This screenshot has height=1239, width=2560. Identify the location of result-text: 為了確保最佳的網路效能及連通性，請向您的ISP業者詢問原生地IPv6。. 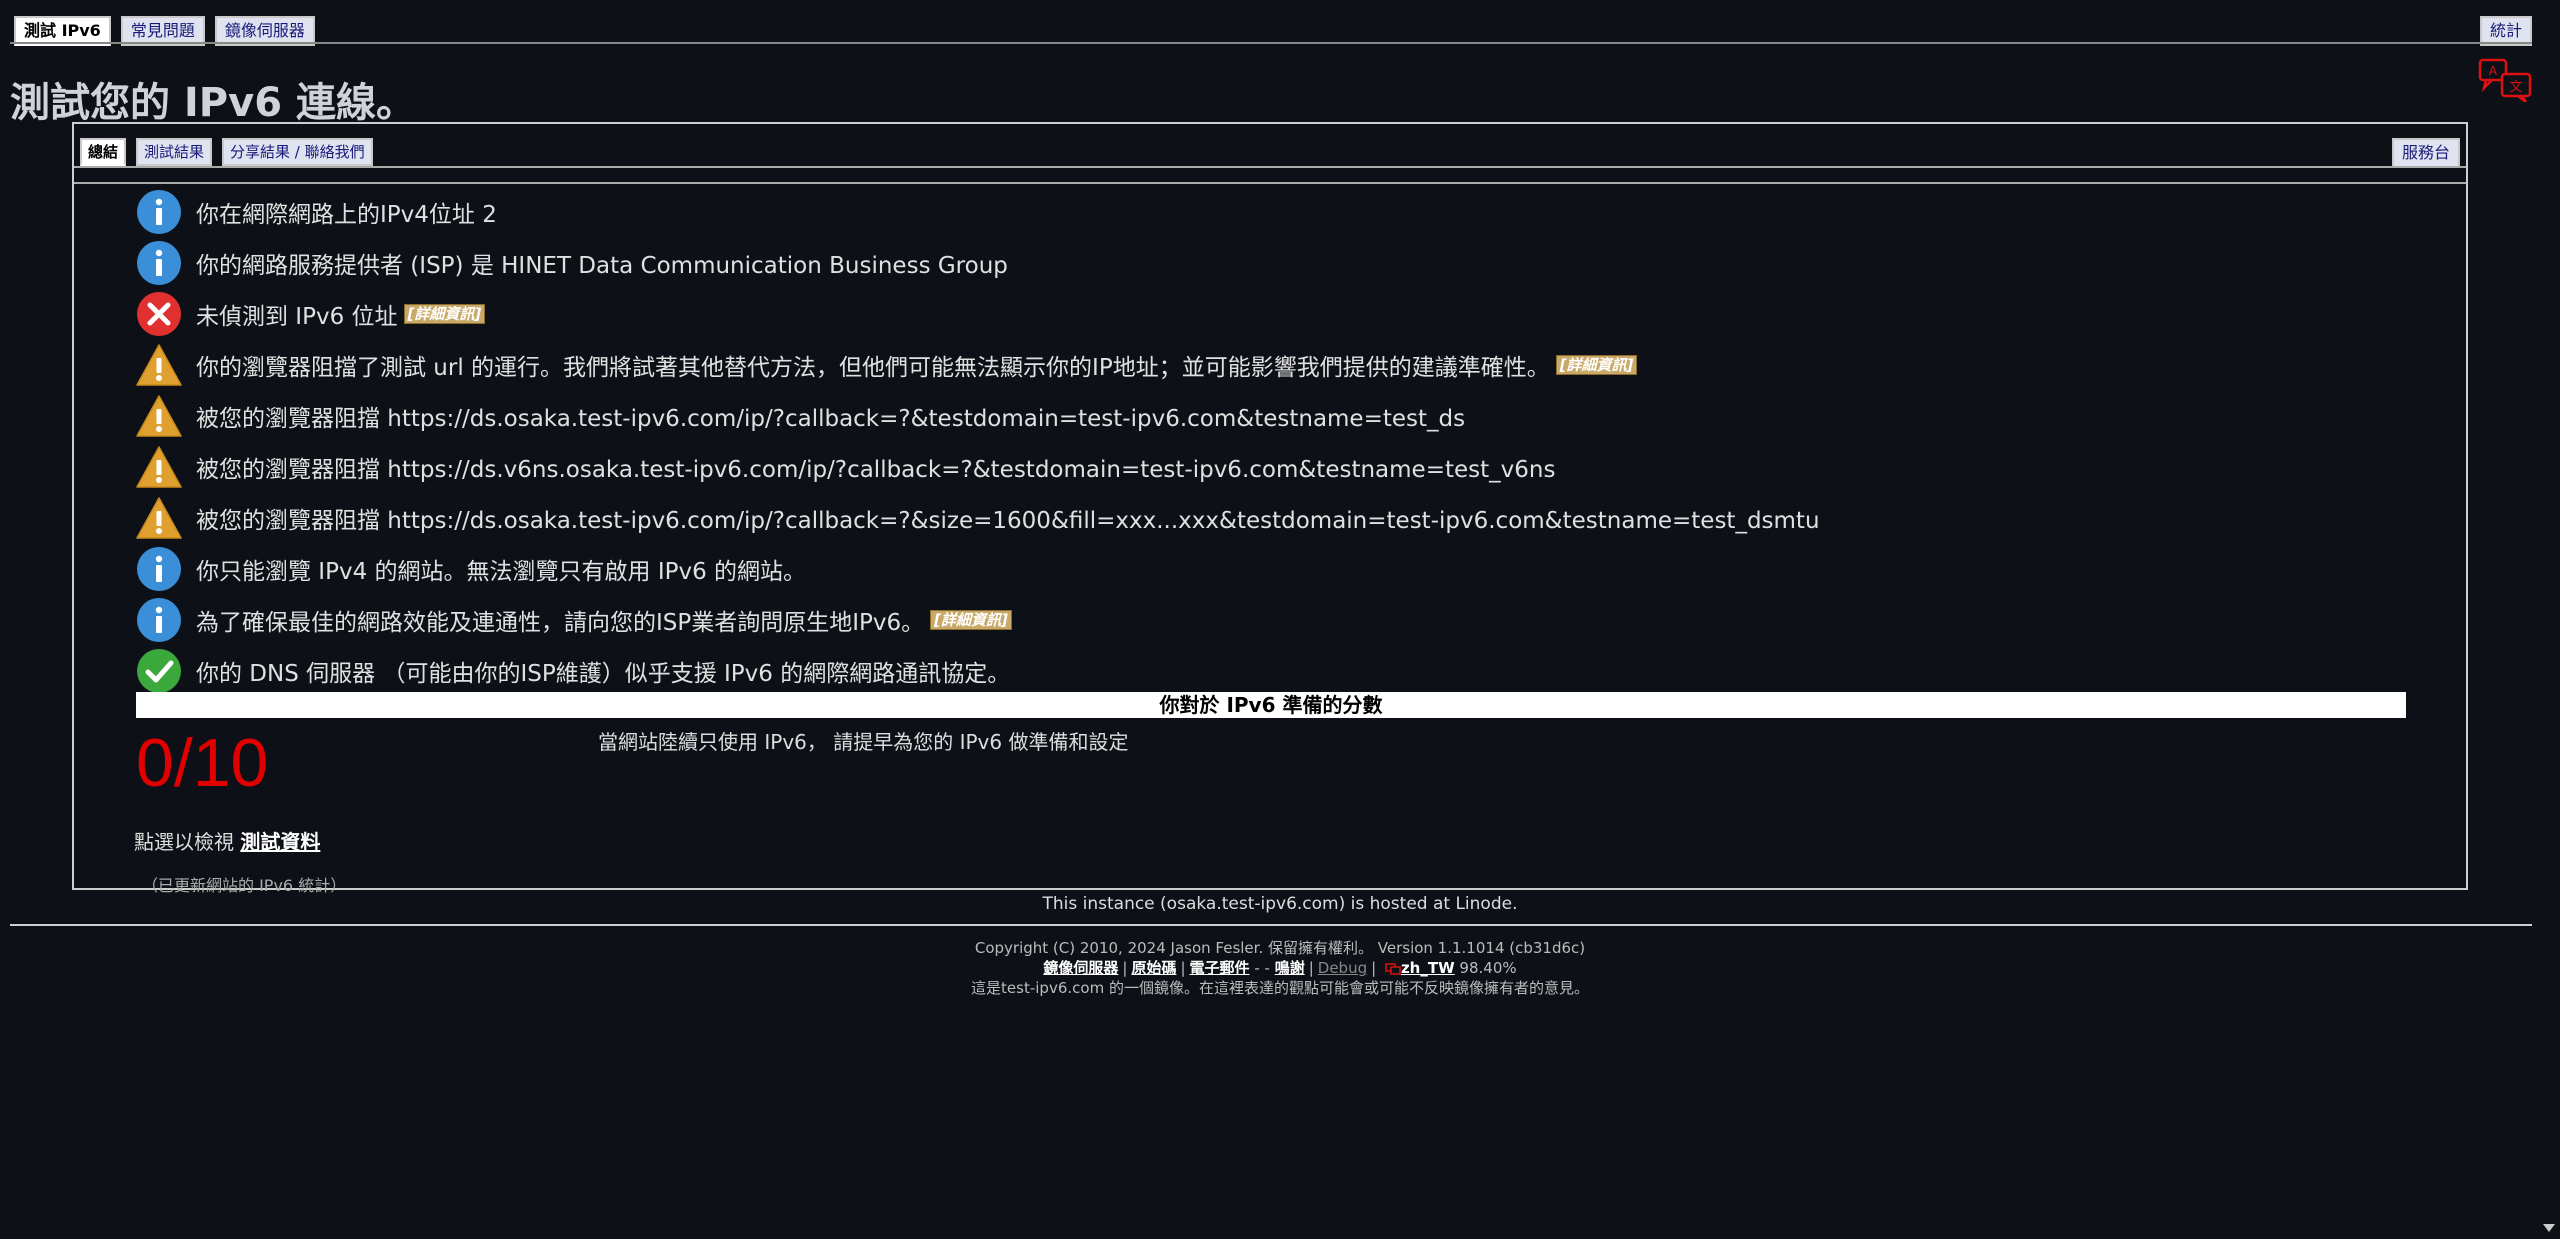
(560, 622).